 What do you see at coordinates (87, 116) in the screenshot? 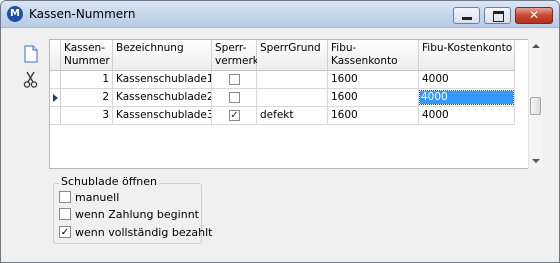
I see `cell-kassennummer: 3` at bounding box center [87, 116].